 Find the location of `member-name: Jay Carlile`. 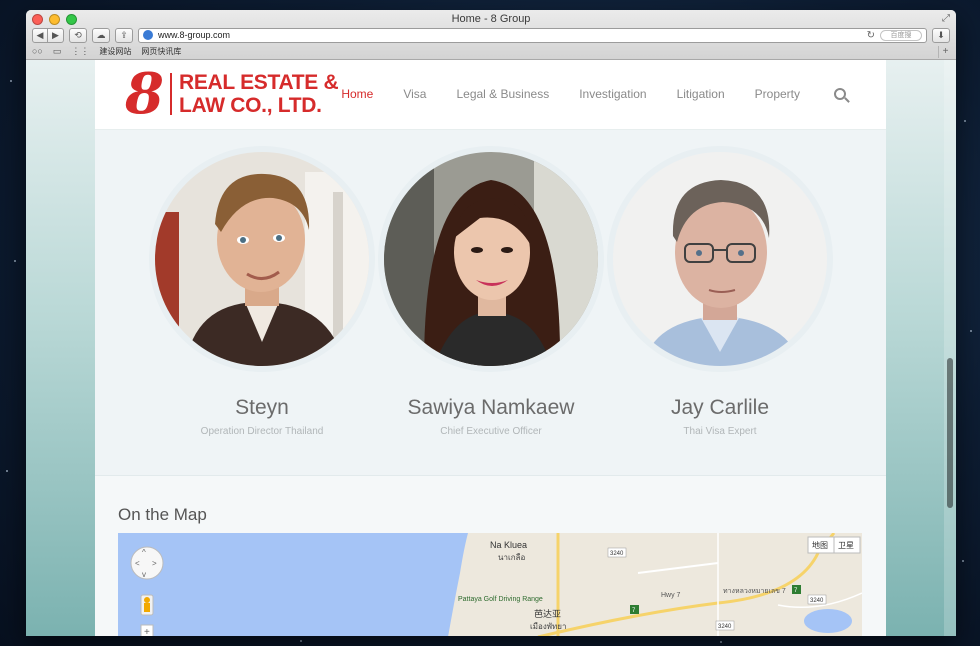

member-name: Jay Carlile is located at coordinates (720, 407).